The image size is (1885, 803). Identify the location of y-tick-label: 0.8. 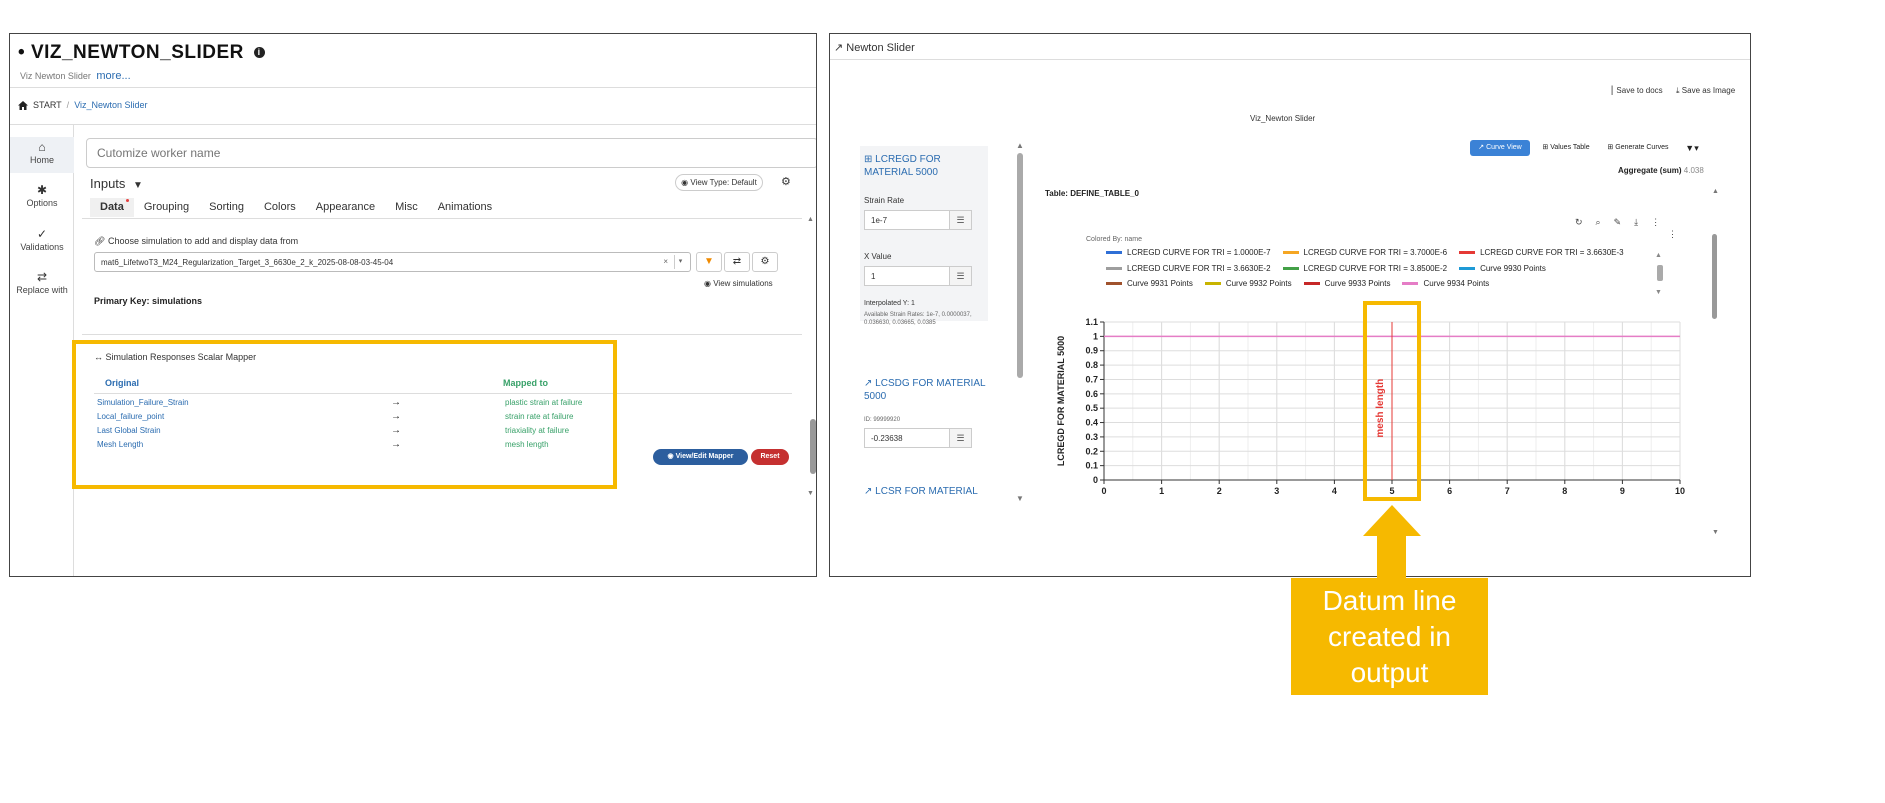
(1091, 365).